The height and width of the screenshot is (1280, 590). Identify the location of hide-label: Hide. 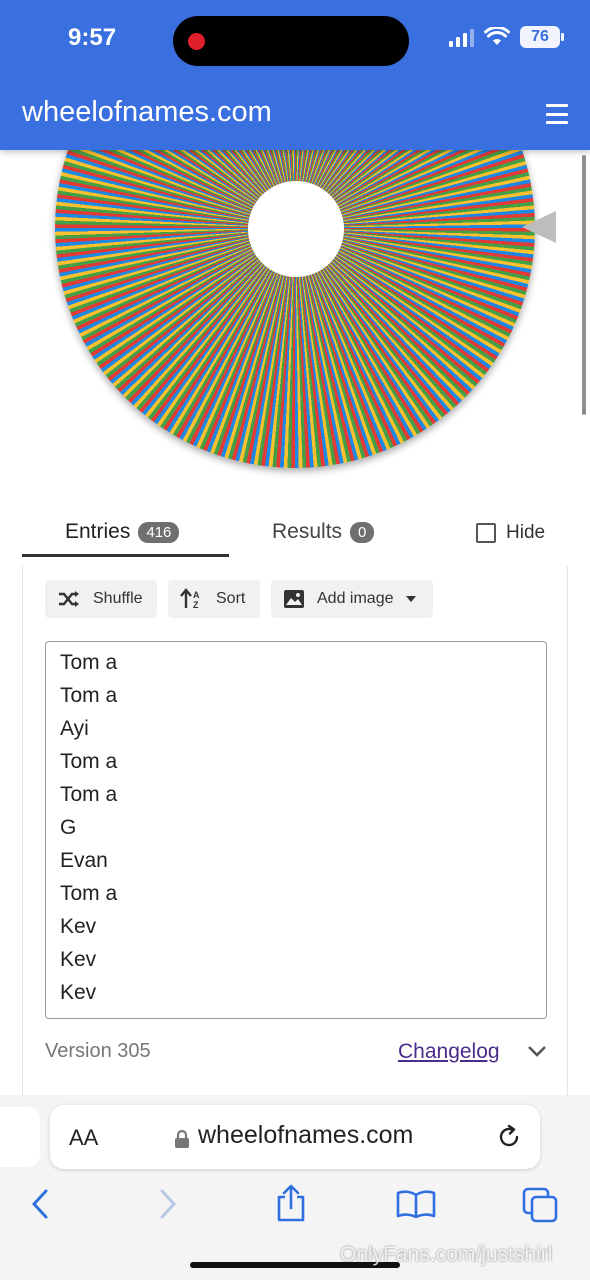
(526, 532).